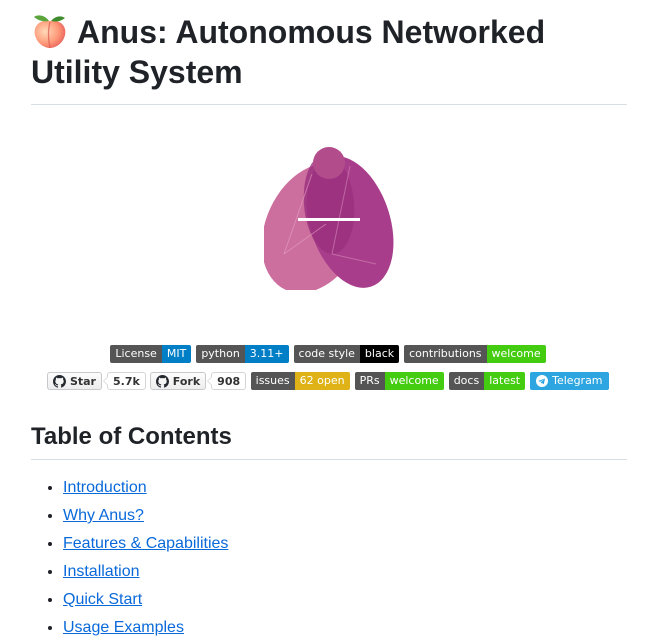  Describe the element at coordinates (74, 381) in the screenshot. I see `github-star-button: Star` at that location.